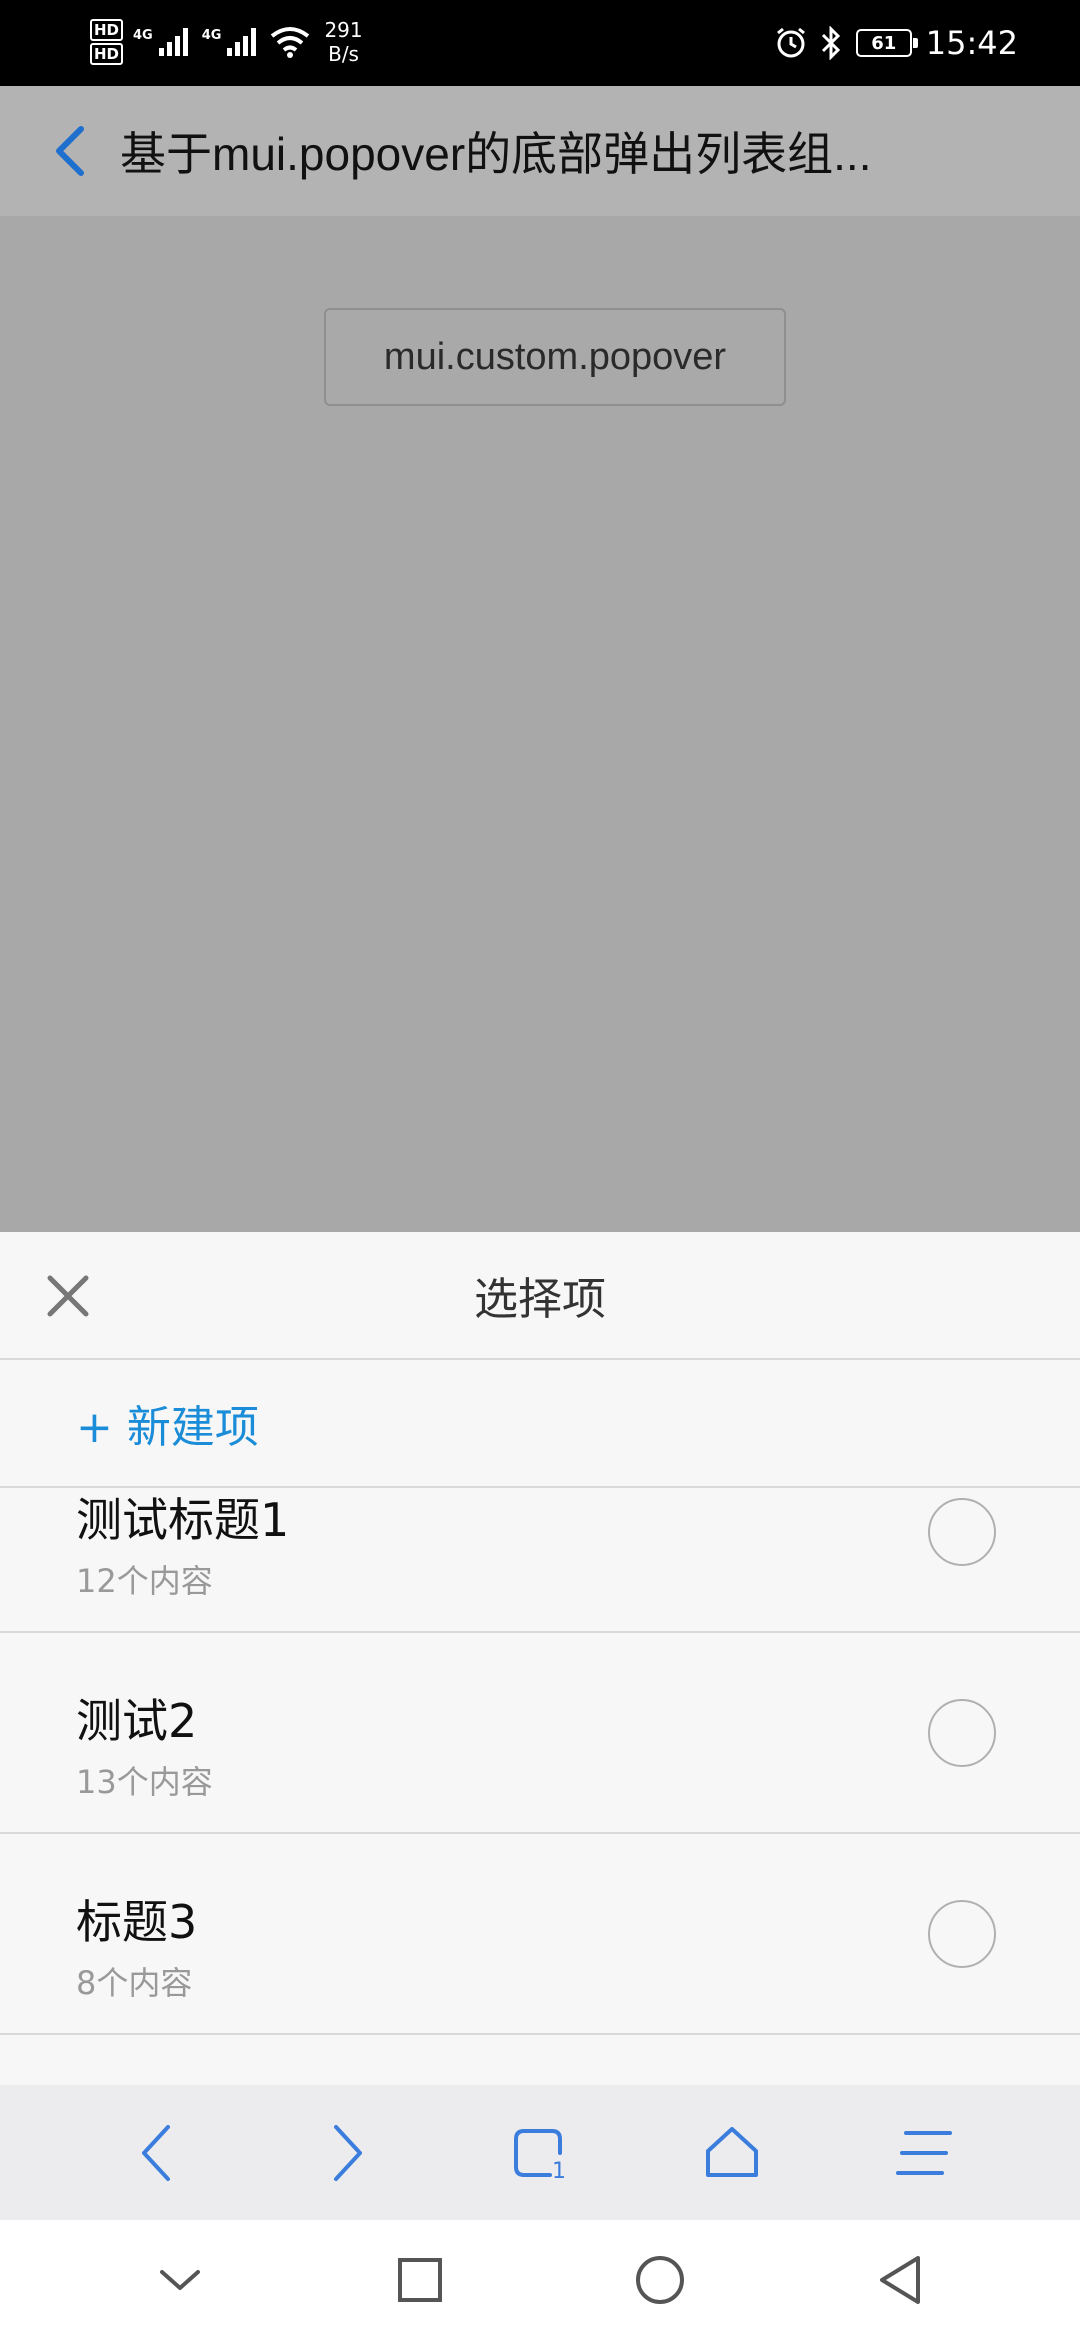  Describe the element at coordinates (137, 1721) in the screenshot. I see `item-title: 测试2` at that location.